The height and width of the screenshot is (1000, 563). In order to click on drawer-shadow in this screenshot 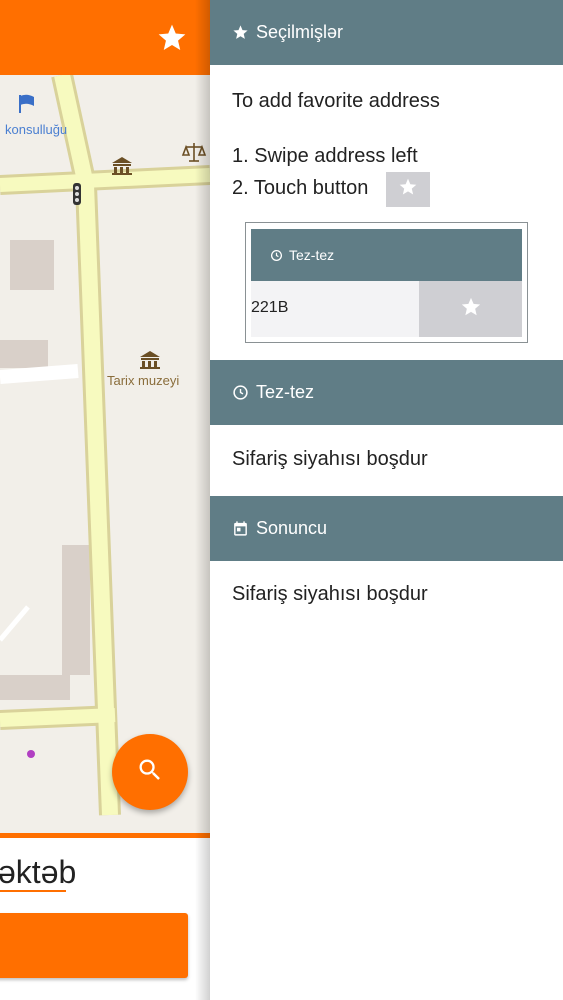, I will do `click(202, 500)`.